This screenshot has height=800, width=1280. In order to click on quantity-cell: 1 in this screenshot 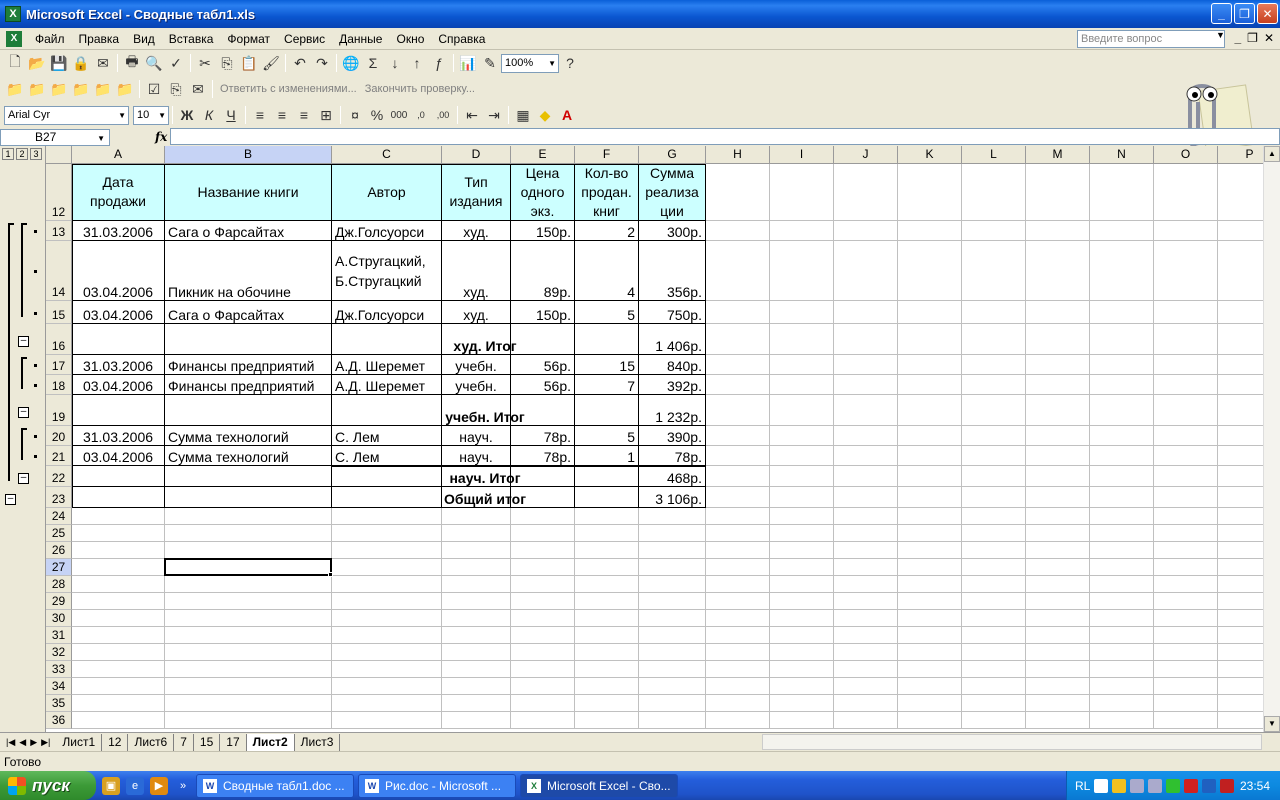, I will do `click(606, 455)`.